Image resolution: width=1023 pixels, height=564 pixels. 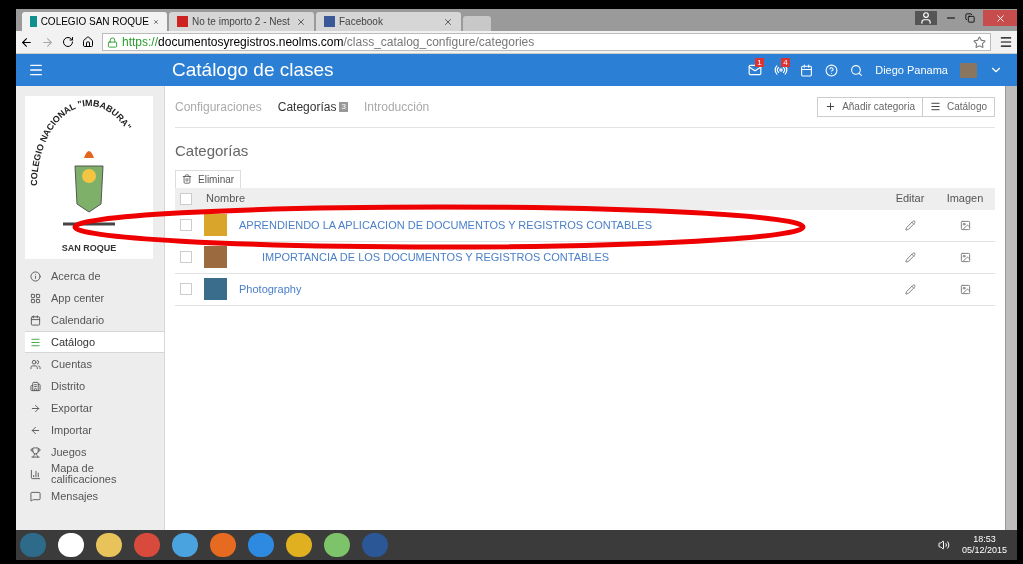 What do you see at coordinates (35, 408) in the screenshot?
I see `arrow-right-icon` at bounding box center [35, 408].